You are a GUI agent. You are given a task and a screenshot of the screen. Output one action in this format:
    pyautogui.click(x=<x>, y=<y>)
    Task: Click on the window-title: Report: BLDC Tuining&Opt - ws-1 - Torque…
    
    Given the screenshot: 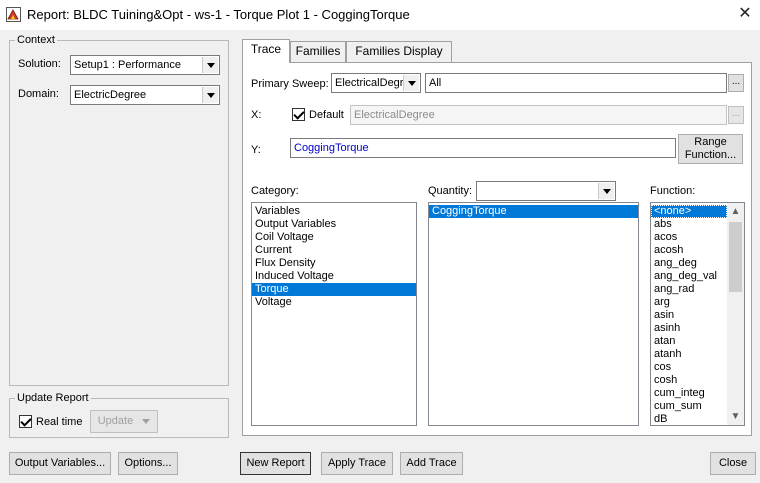 What is the action you would take?
    pyautogui.click(x=218, y=14)
    